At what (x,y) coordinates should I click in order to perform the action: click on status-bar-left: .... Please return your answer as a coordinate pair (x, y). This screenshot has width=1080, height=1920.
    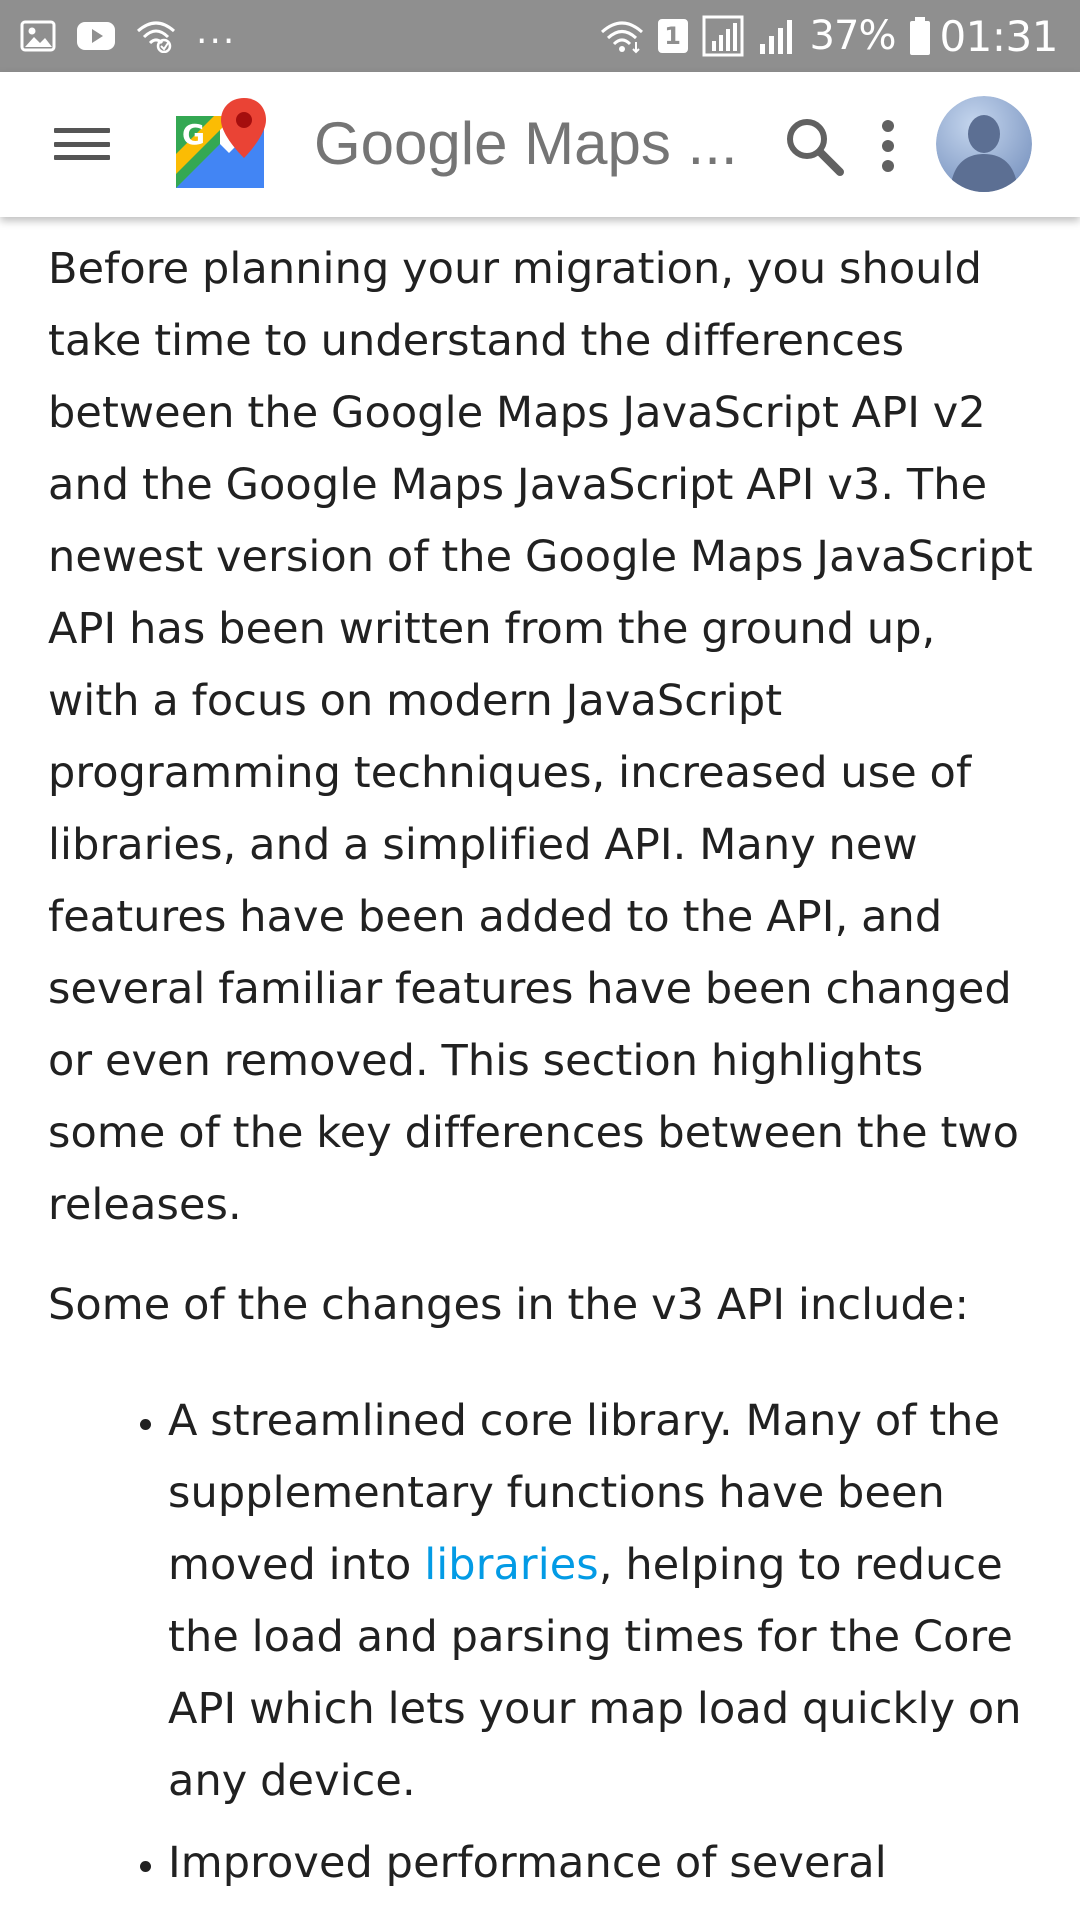
    Looking at the image, I should click on (138, 33).